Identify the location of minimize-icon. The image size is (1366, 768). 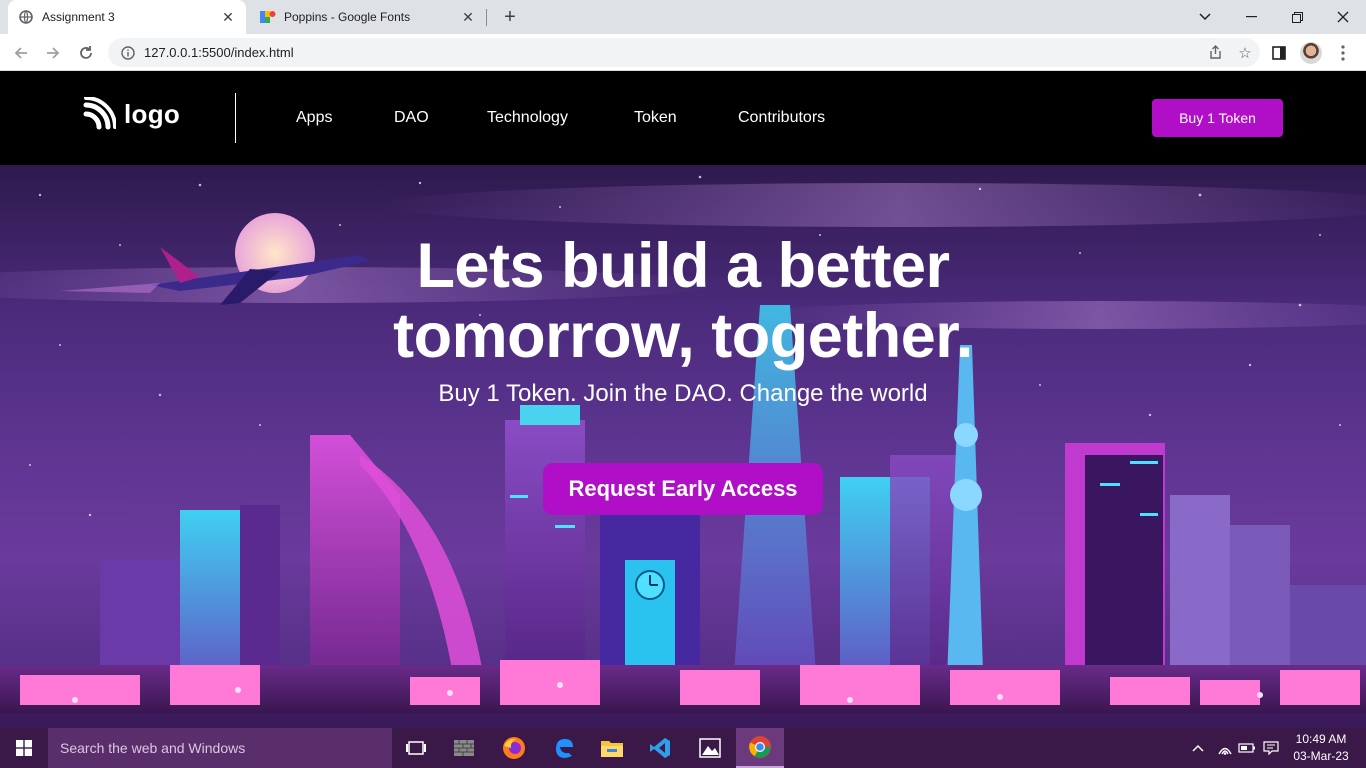
(1251, 17).